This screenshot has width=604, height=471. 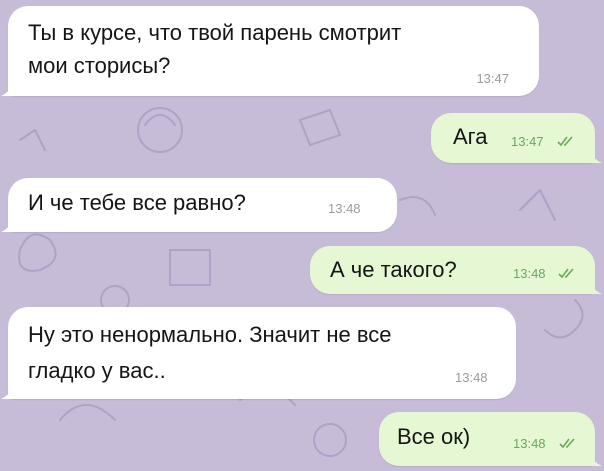 What do you see at coordinates (490, 439) in the screenshot?
I see `message-outgoing: Все ок) 13:48` at bounding box center [490, 439].